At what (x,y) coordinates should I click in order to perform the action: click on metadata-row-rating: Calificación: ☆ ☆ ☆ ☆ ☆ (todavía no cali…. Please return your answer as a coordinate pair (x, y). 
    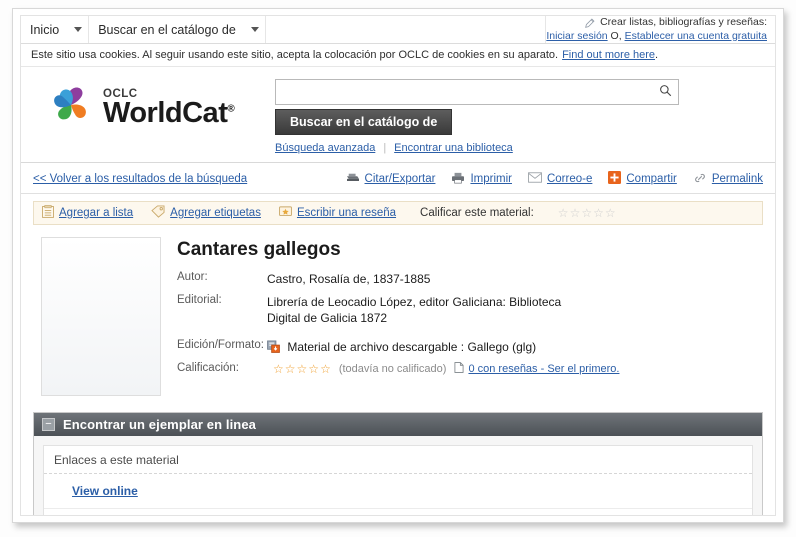
    Looking at the image, I should click on (470, 369).